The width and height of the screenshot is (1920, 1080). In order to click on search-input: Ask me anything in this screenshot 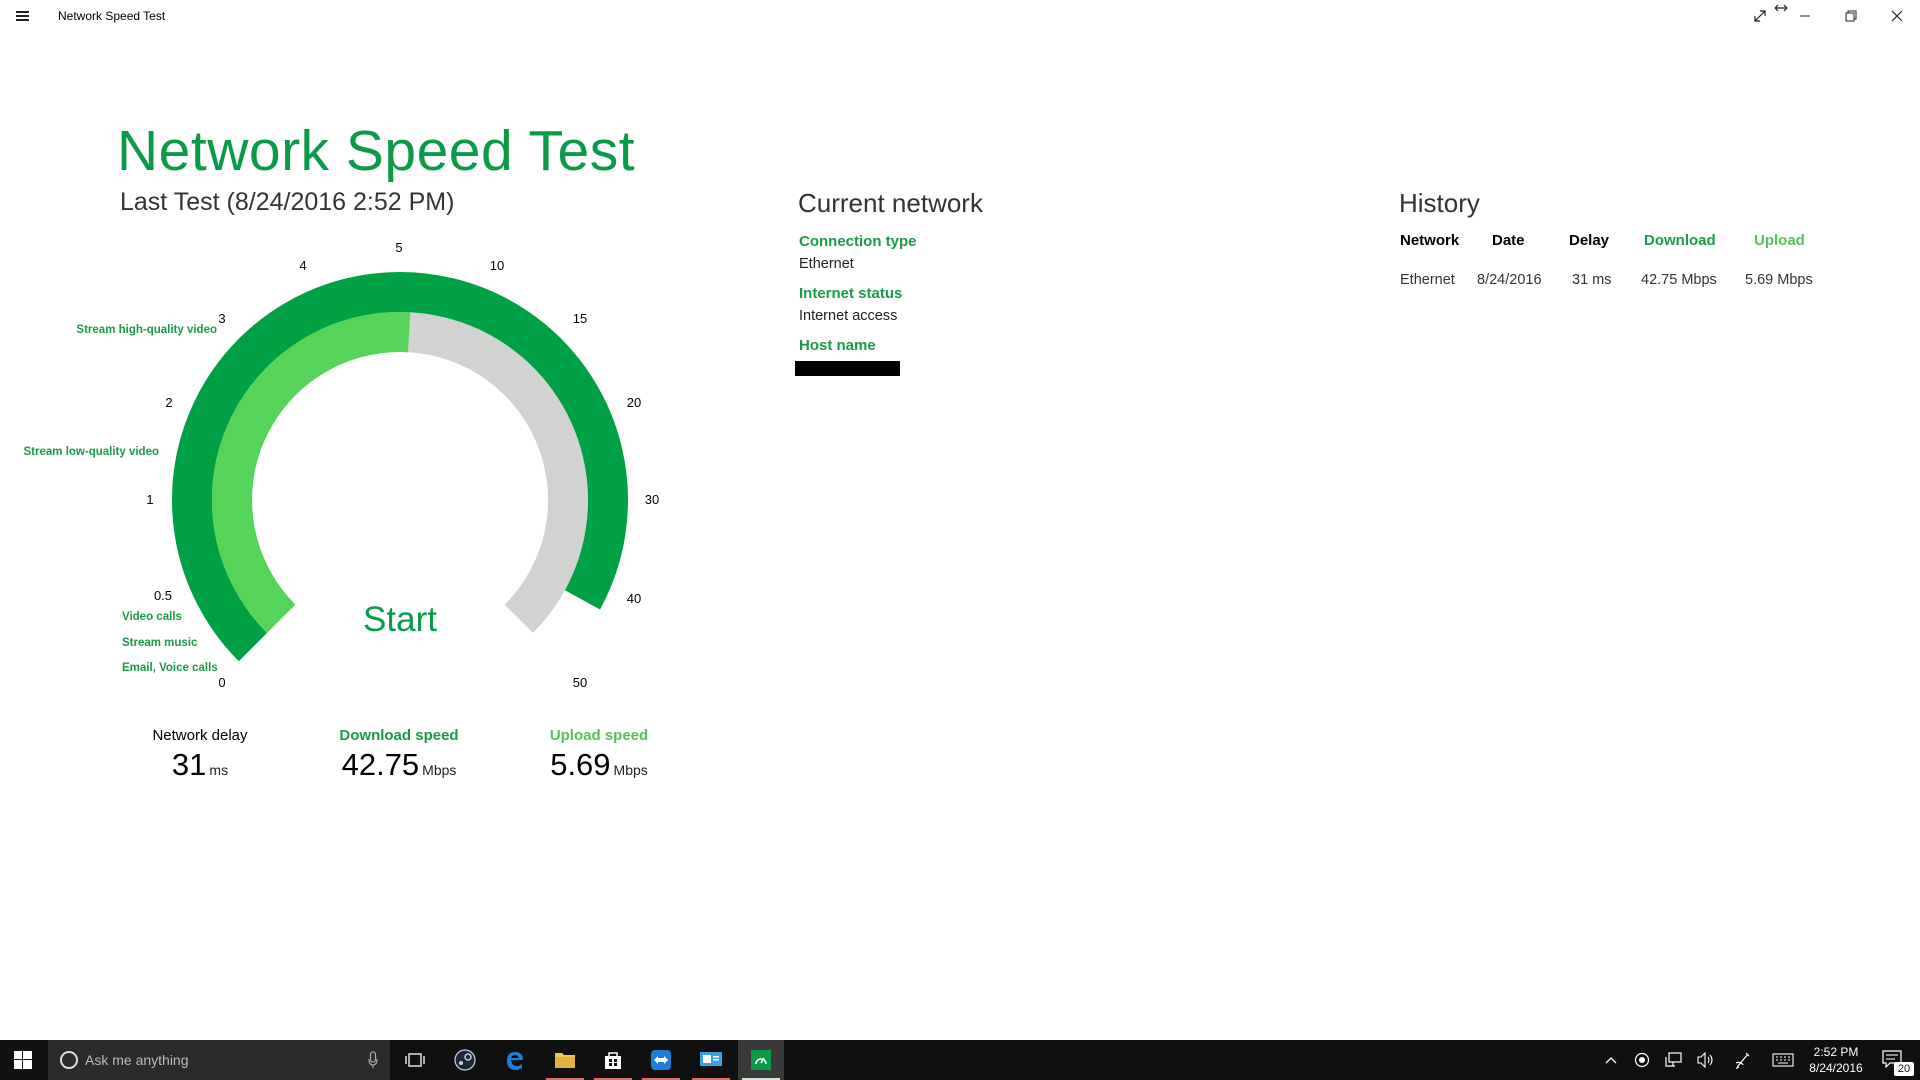, I will do `click(219, 1060)`.